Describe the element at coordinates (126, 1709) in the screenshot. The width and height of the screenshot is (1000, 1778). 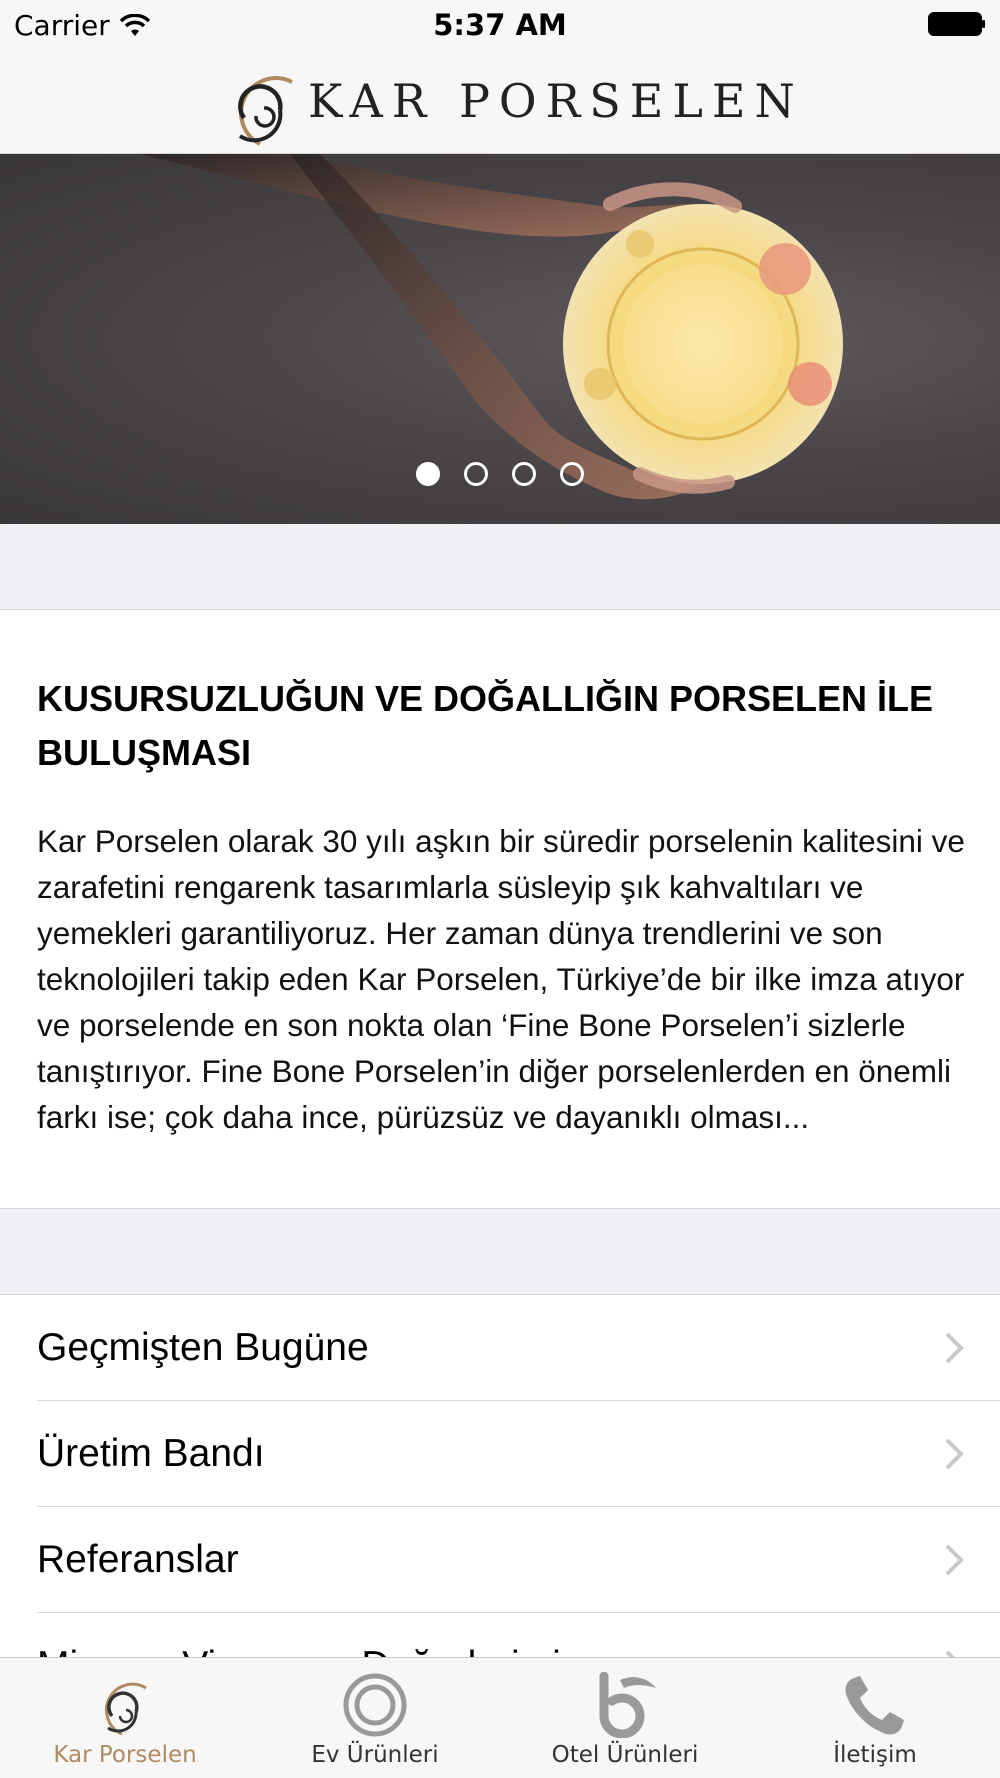
I see `kar-porselen-logo-icon` at that location.